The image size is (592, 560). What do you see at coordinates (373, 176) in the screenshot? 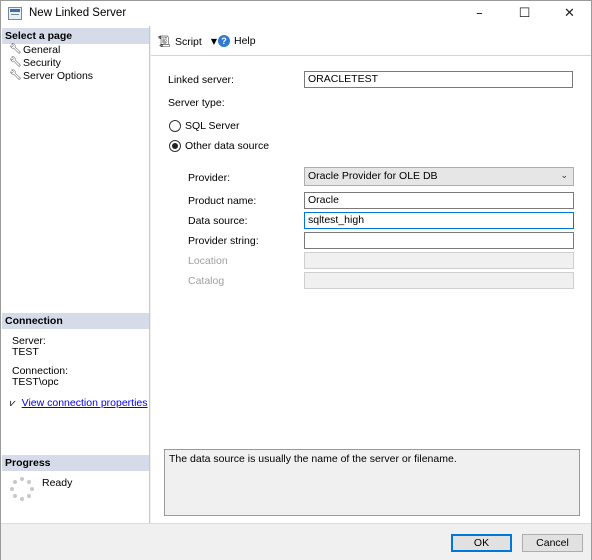
I see `provider-selected-value: Oracle Provider for OLE DB` at bounding box center [373, 176].